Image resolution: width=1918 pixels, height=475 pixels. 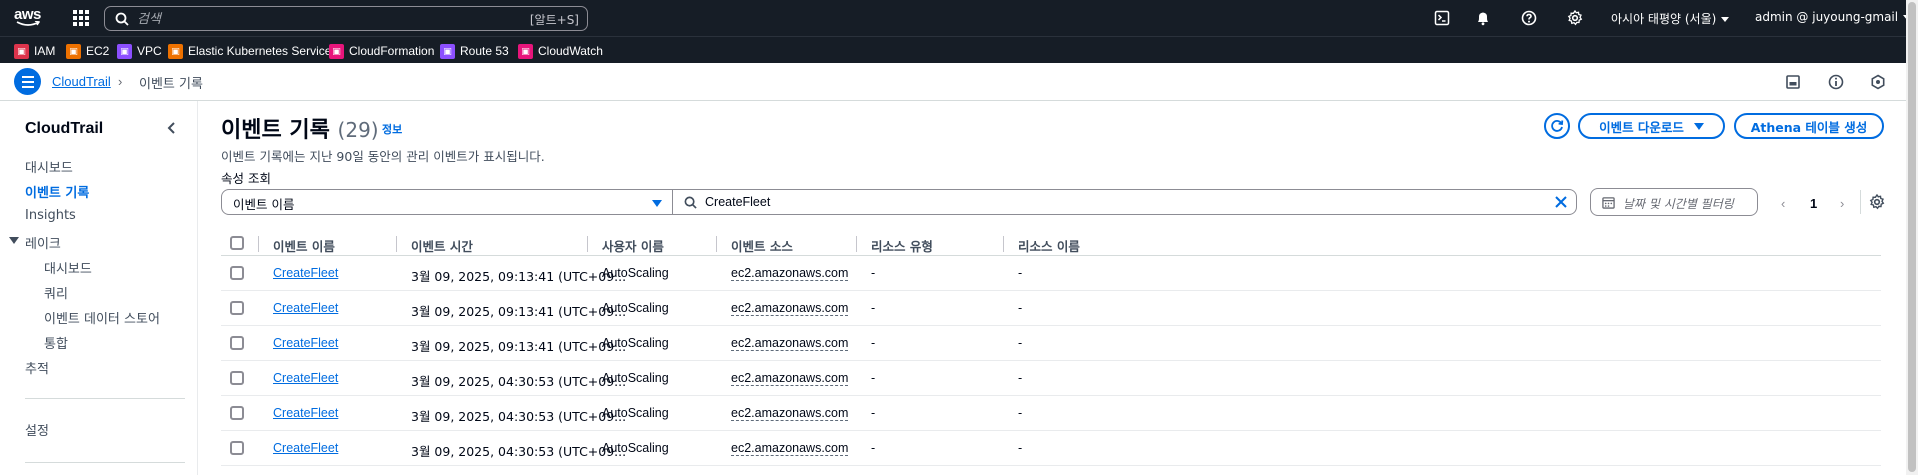 What do you see at coordinates (1842, 203) in the screenshot?
I see `next-page-icon: ›` at bounding box center [1842, 203].